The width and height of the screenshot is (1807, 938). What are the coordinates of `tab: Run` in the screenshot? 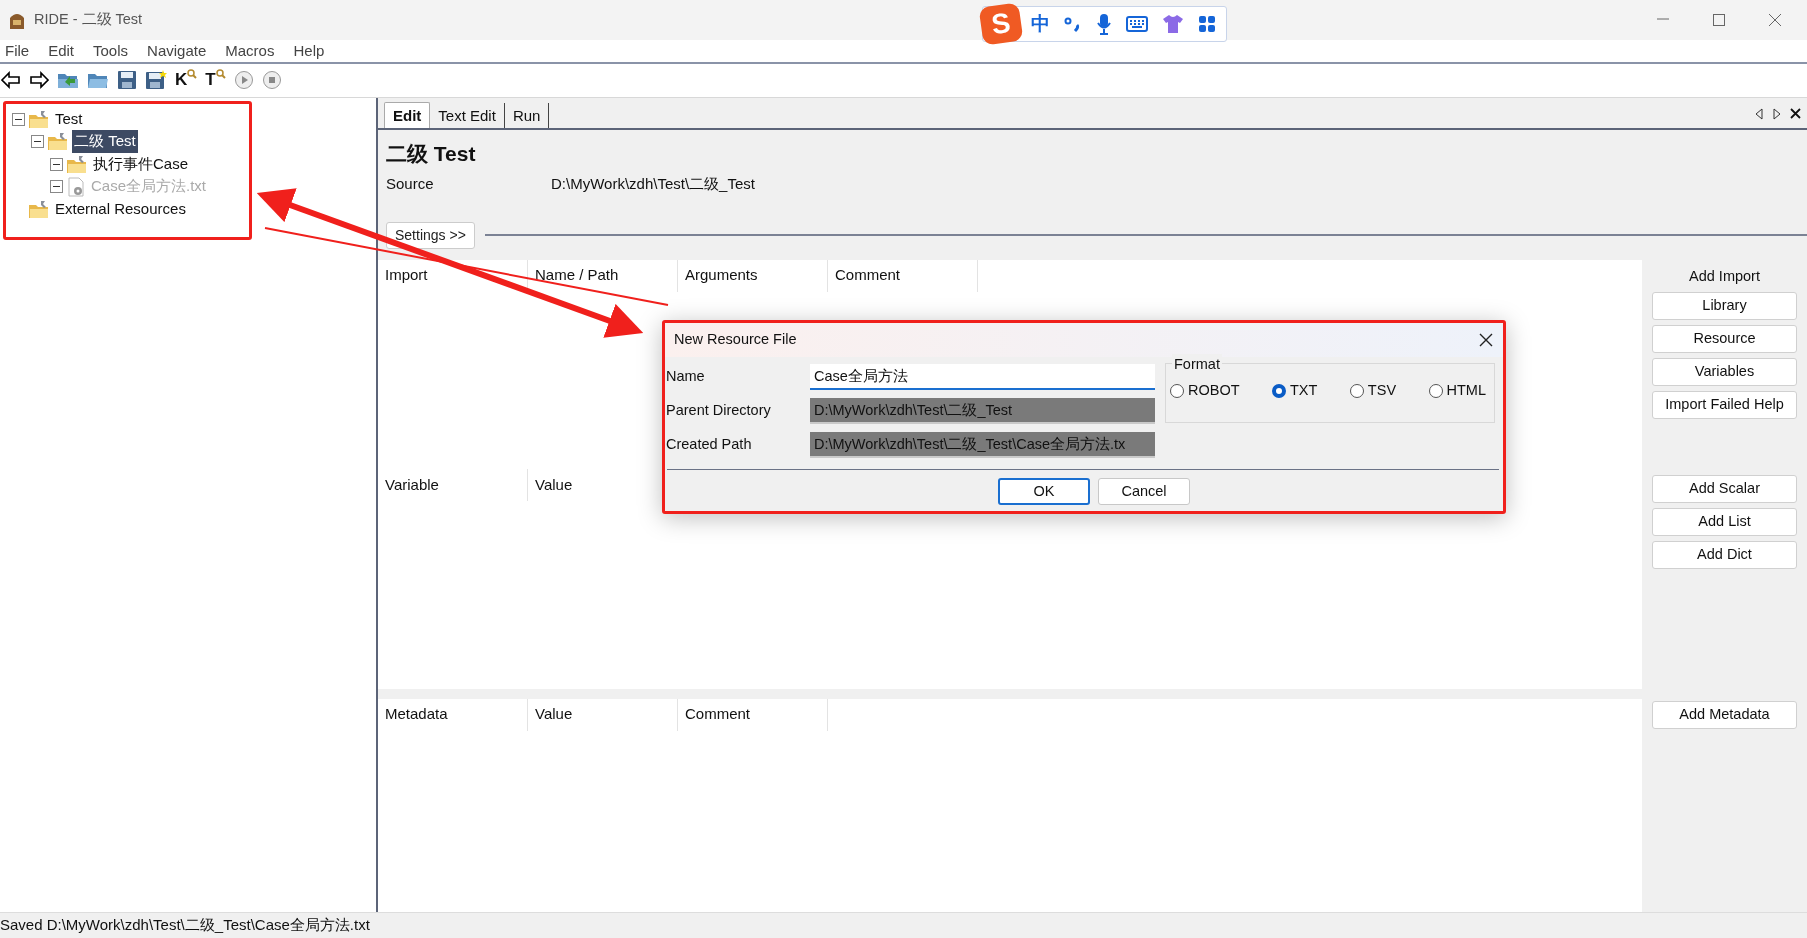 It's located at (527, 115).